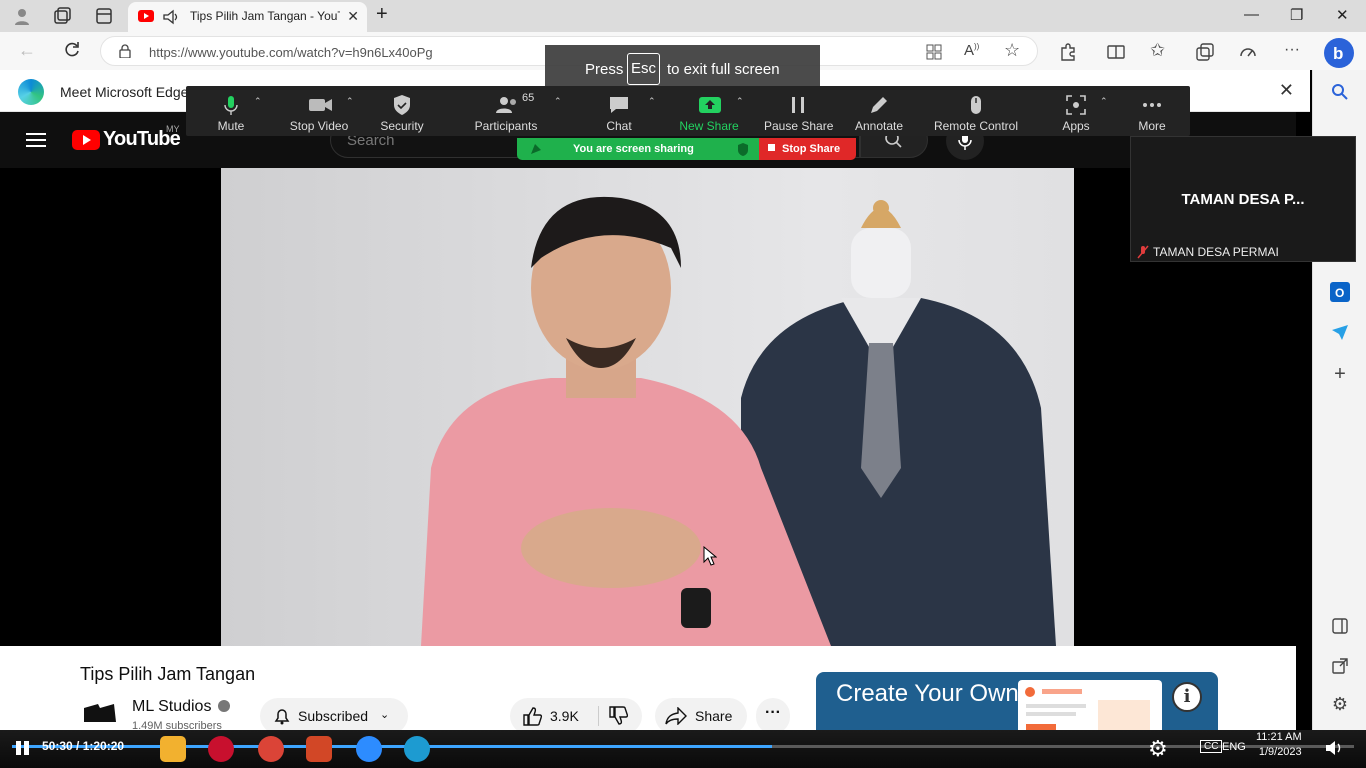 This screenshot has height=768, width=1366. I want to click on video-options-chevron-icon: ⌃, so click(350, 101).